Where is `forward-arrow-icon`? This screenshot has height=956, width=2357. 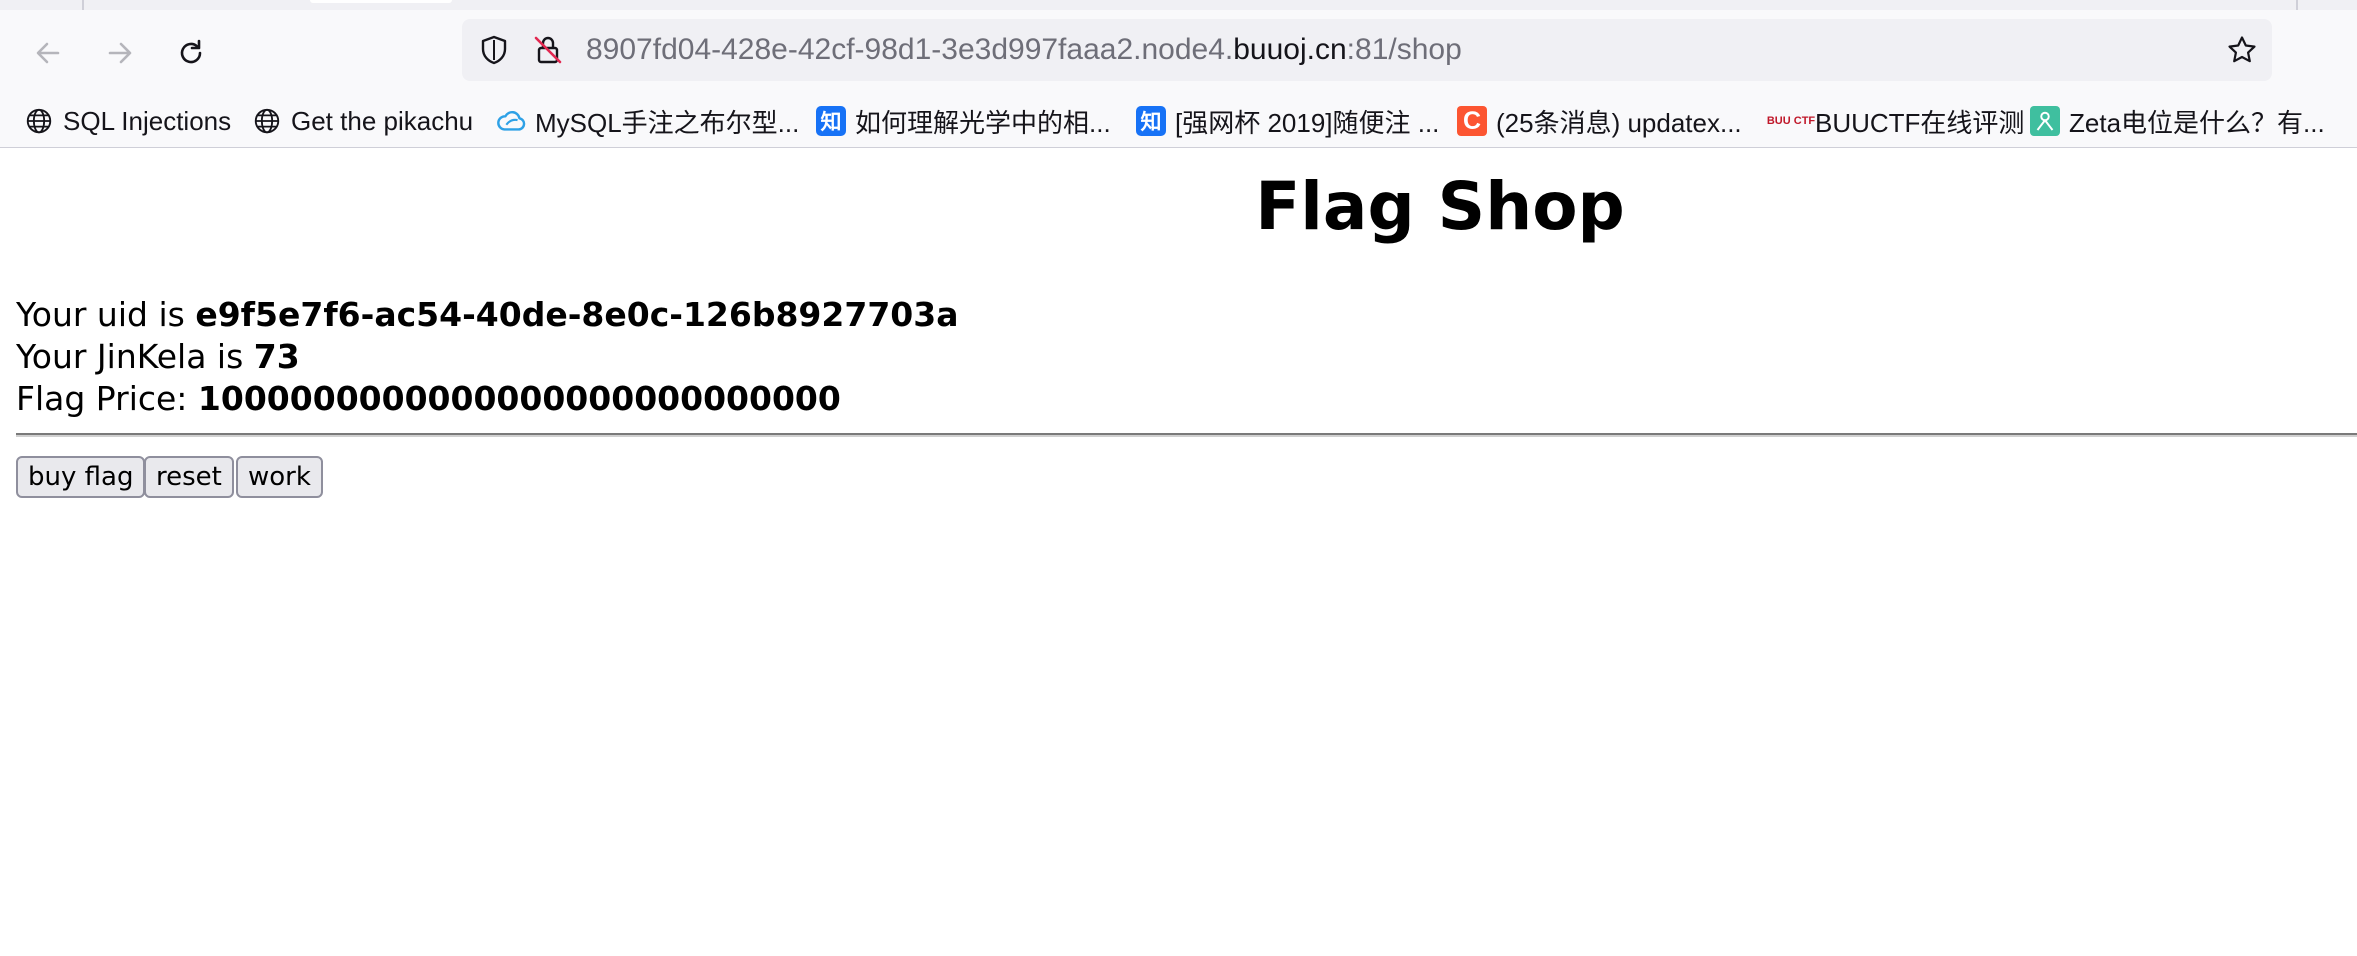
forward-arrow-icon is located at coordinates (120, 53).